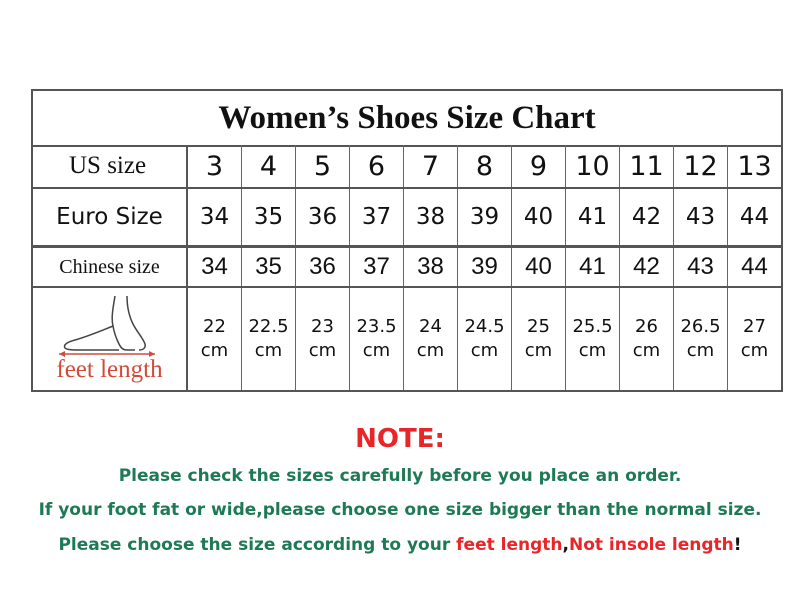 The height and width of the screenshot is (600, 800). I want to click on feet-length-cell: 25 cm, so click(539, 339).